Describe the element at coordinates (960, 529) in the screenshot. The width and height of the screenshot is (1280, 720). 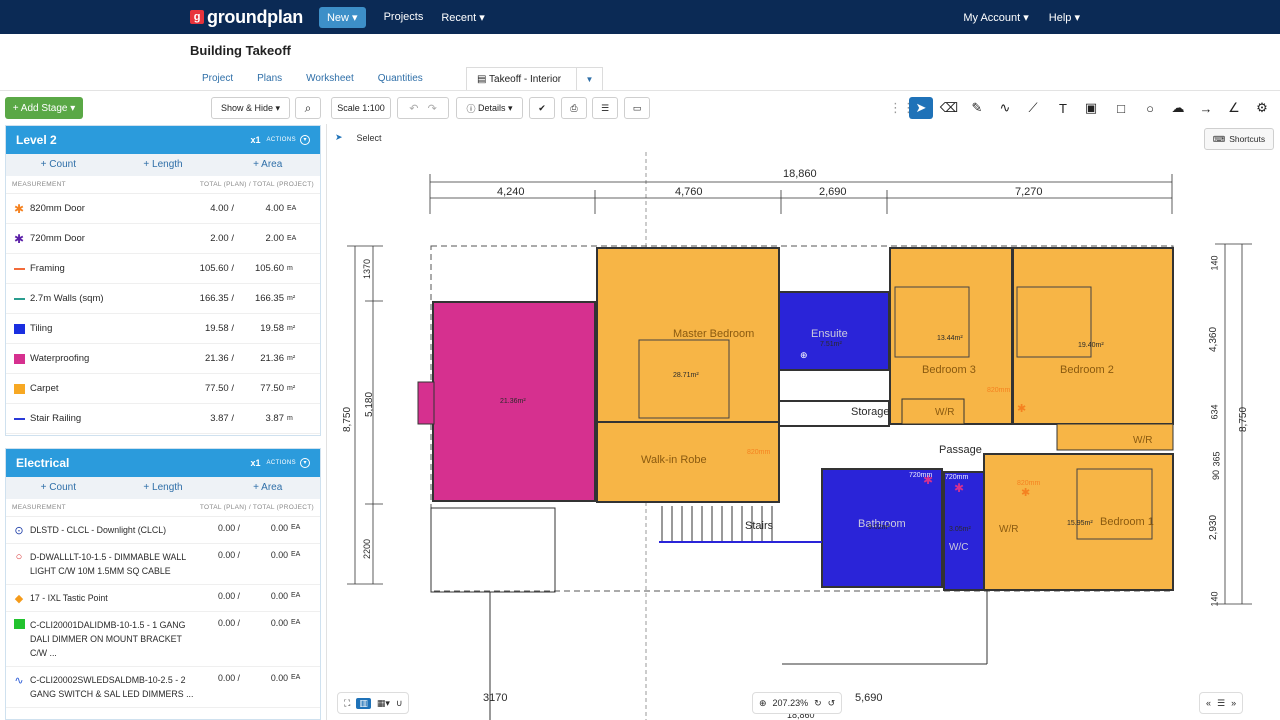
I see `area-label: 3.05m²` at that location.